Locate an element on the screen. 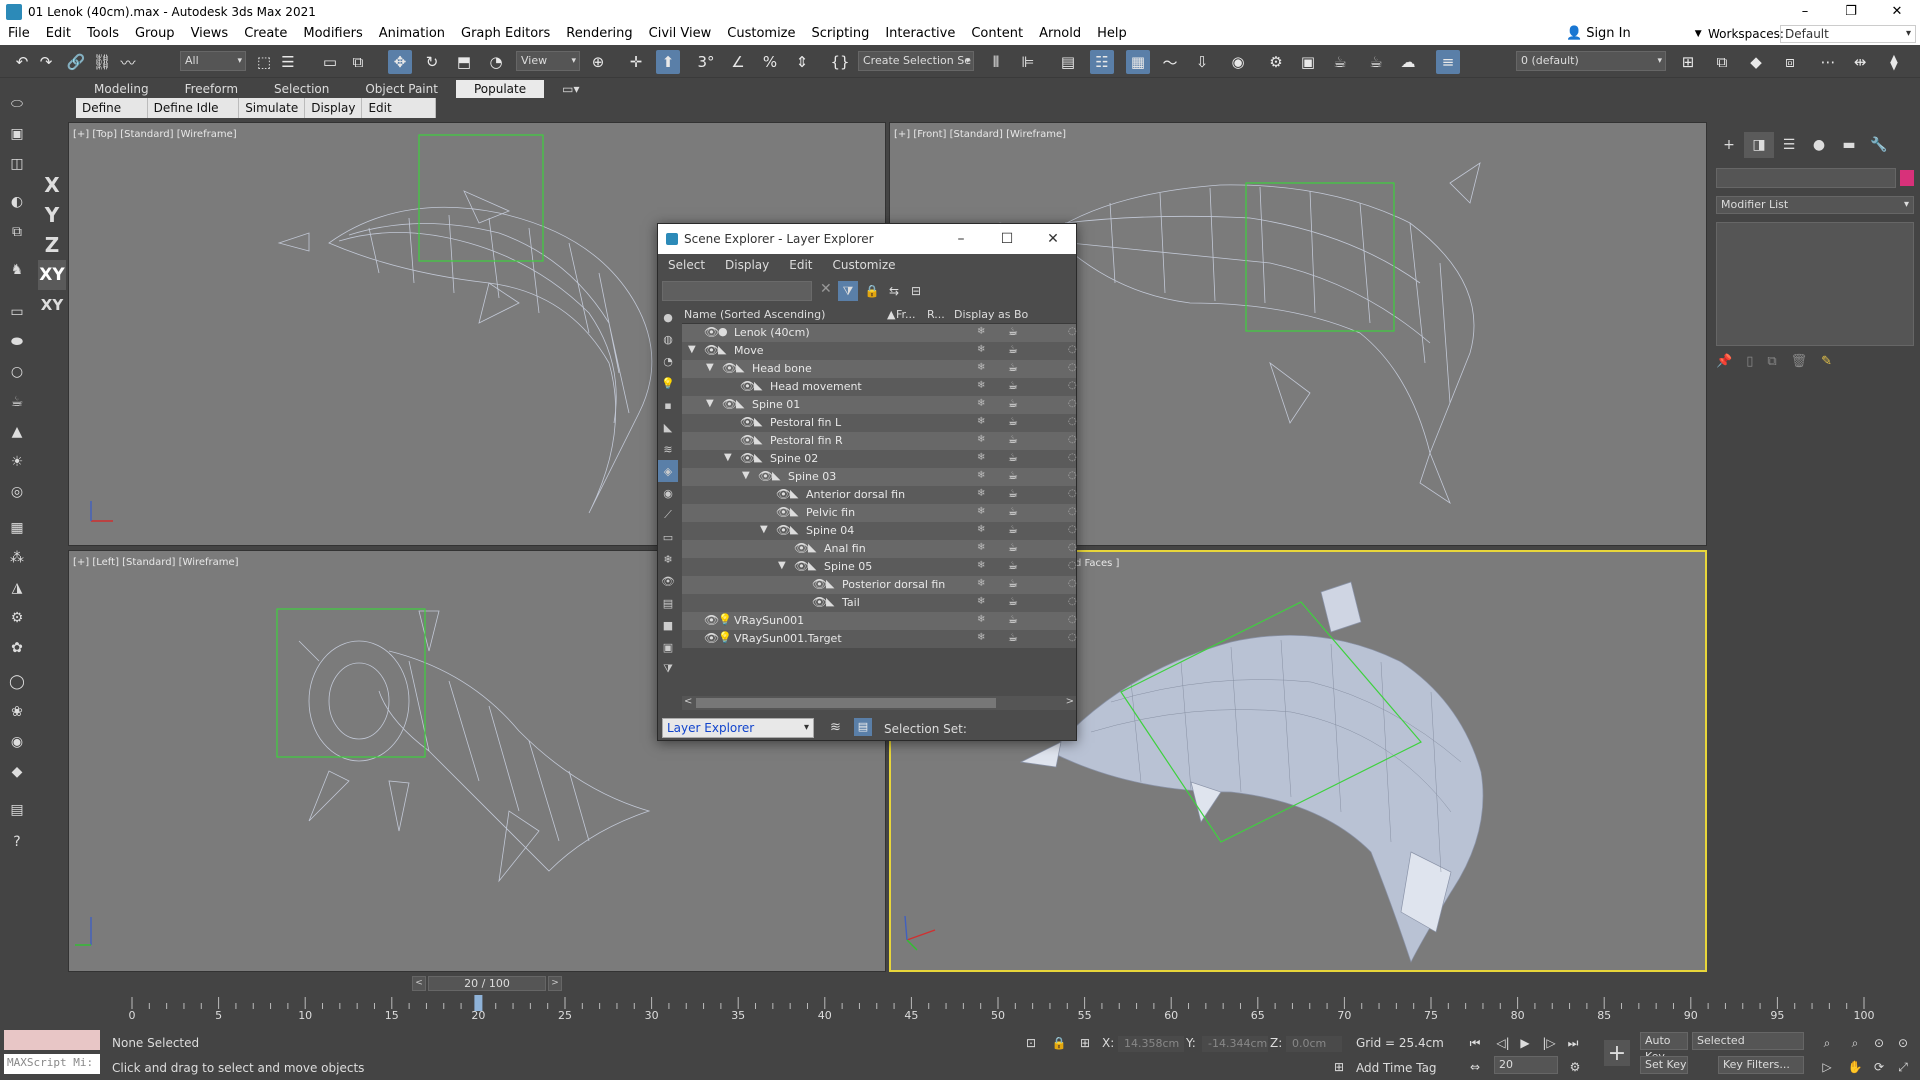 This screenshot has height=1080, width=1920. frame-counter: 20 / 100 is located at coordinates (487, 983).